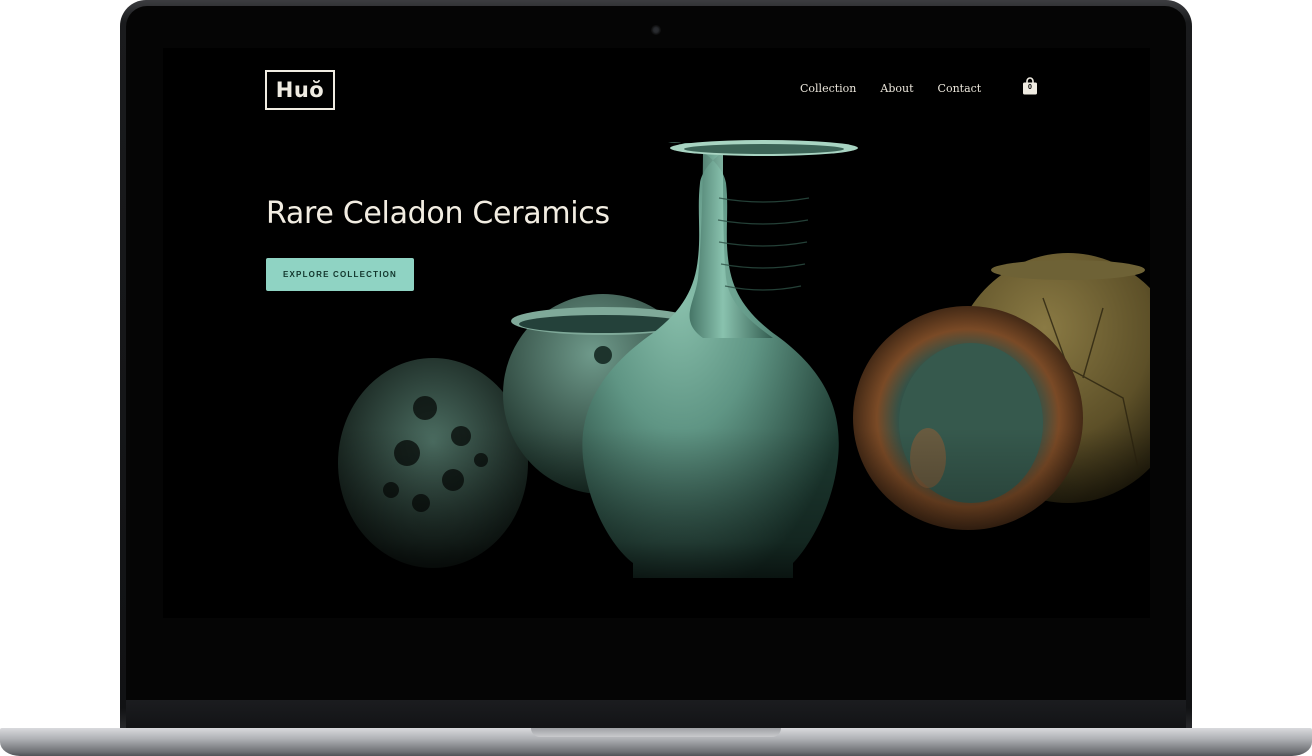 The height and width of the screenshot is (756, 1312). I want to click on cart-count: 0, so click(1030, 87).